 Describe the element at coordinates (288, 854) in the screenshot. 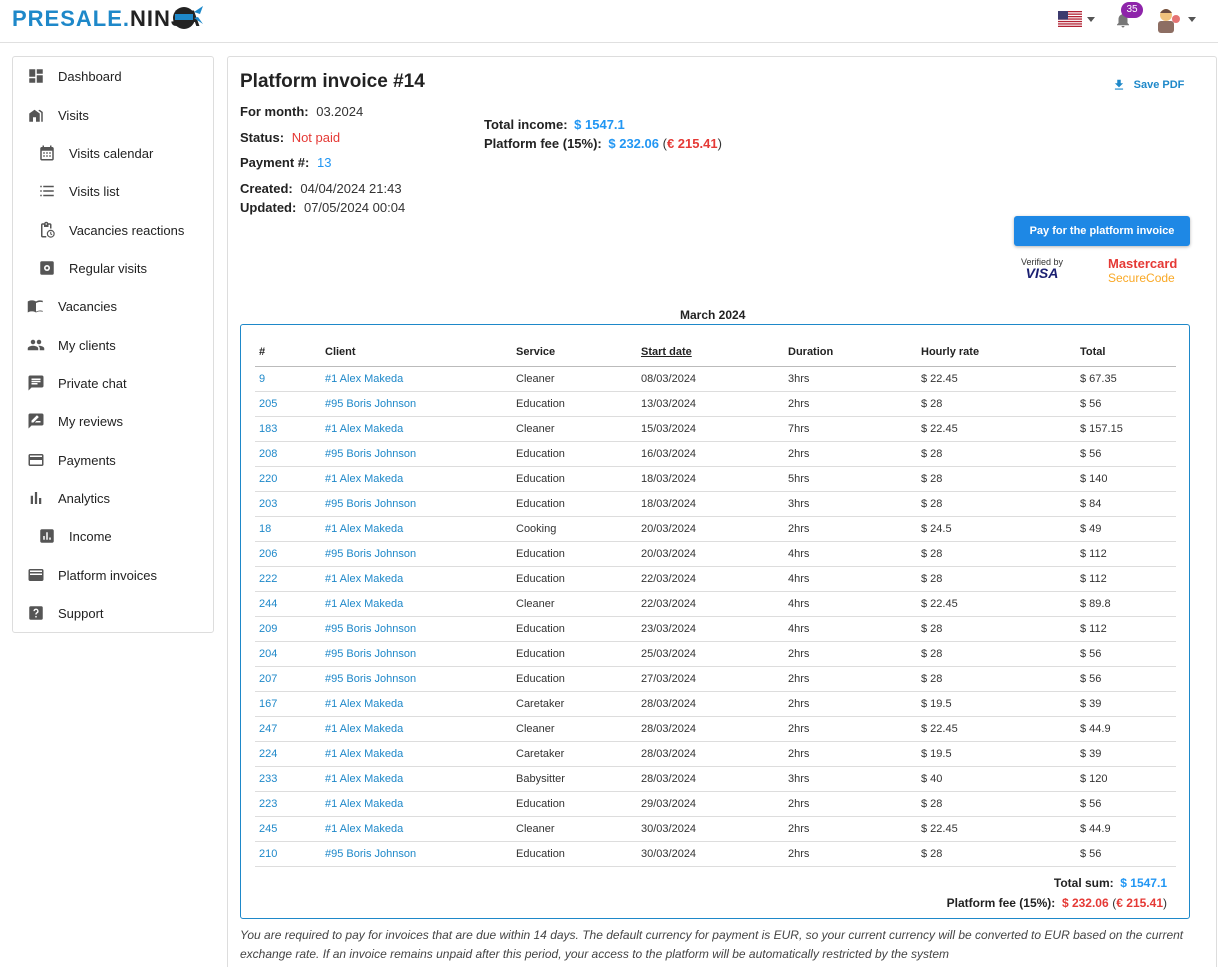

I see `cell-id: 210` at that location.